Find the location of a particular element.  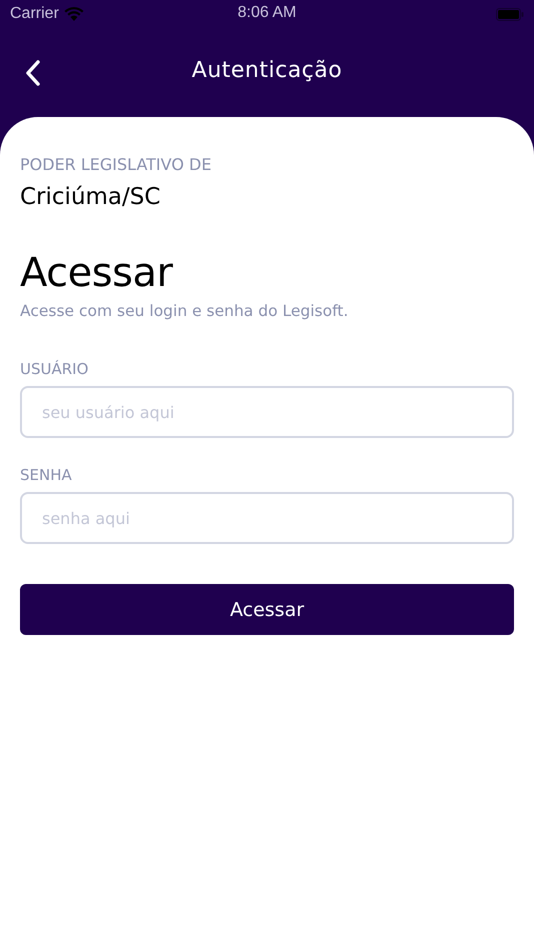

carrier-label: Carrier is located at coordinates (34, 14).